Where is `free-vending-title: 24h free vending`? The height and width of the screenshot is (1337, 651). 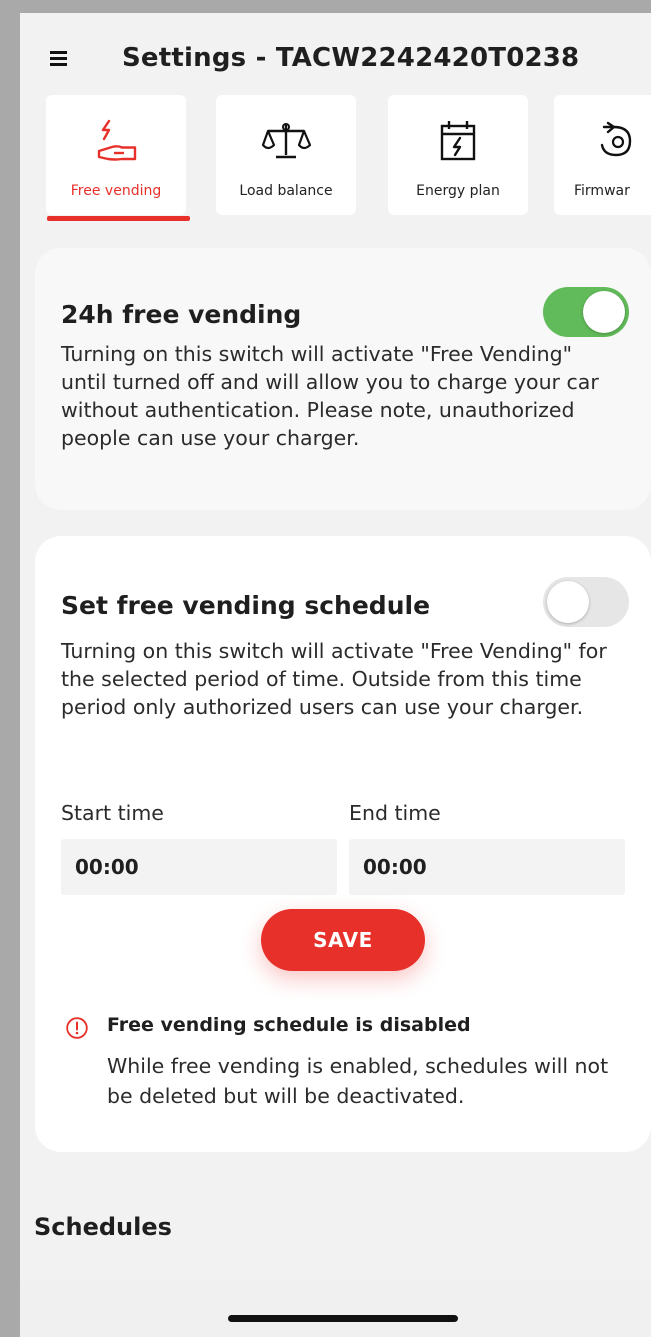 free-vending-title: 24h free vending is located at coordinates (181, 314).